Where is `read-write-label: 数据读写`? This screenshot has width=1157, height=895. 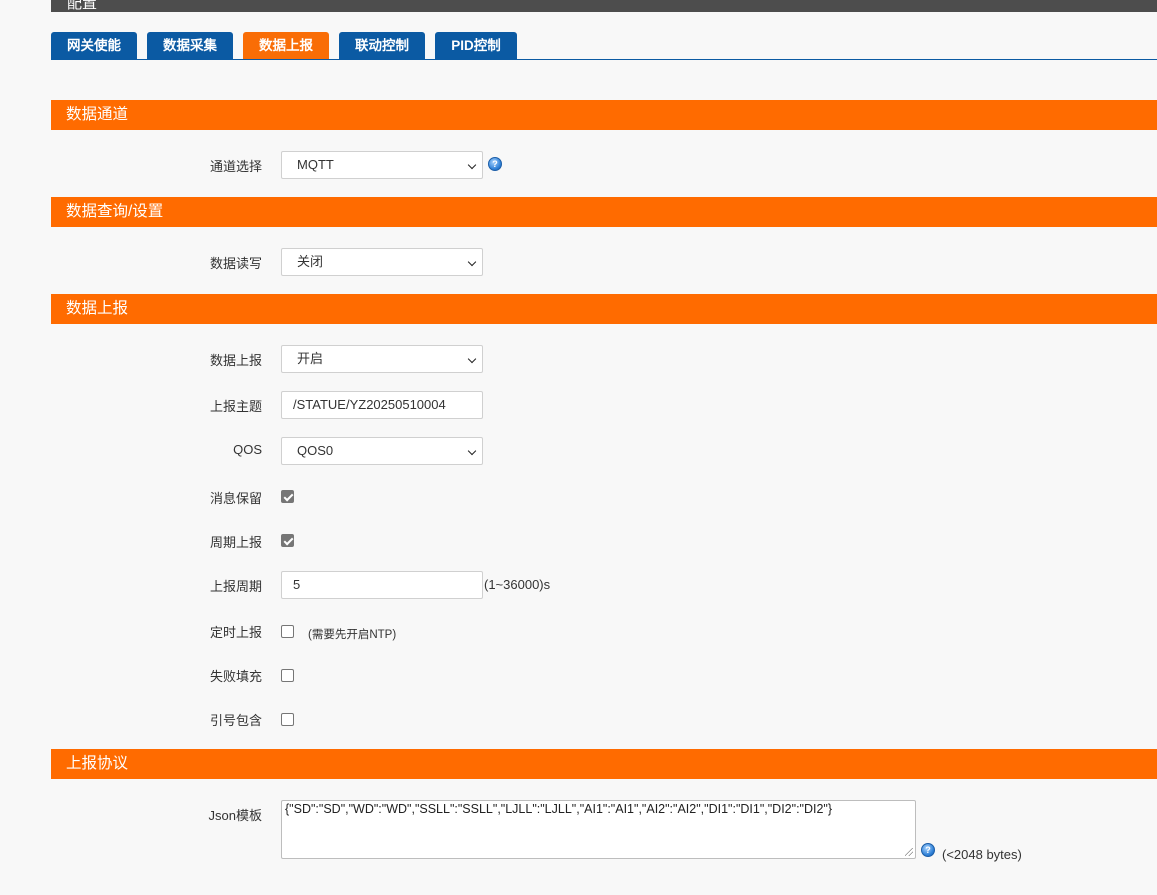
read-write-label: 数据读写 is located at coordinates (235, 263).